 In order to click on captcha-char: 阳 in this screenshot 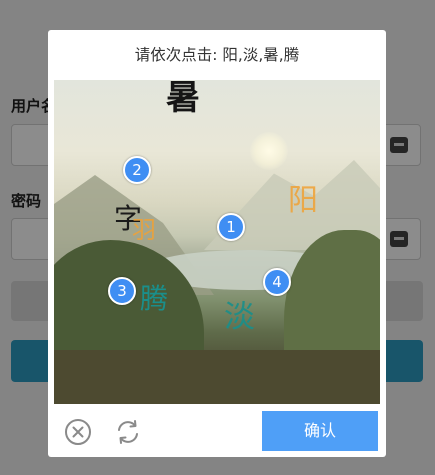, I will do `click(303, 200)`.